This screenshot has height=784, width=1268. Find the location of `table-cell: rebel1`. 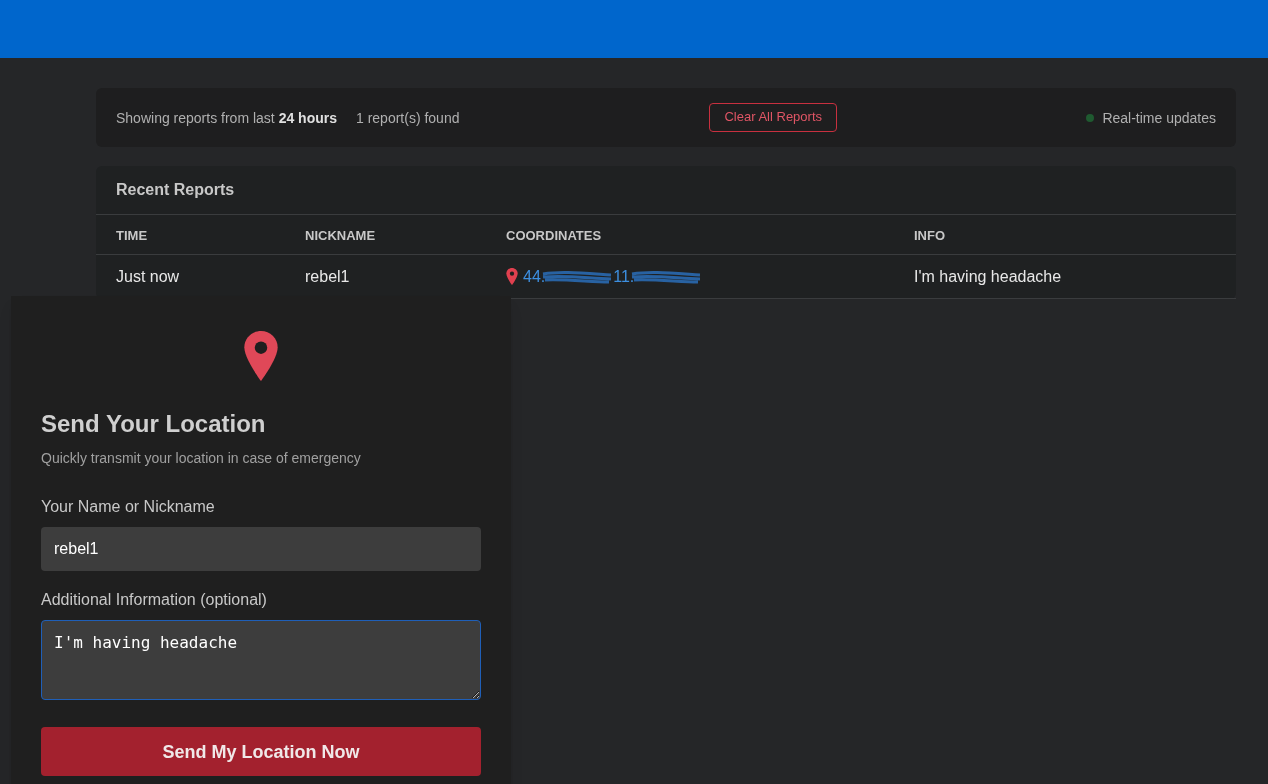

table-cell: rebel1 is located at coordinates (327, 276).